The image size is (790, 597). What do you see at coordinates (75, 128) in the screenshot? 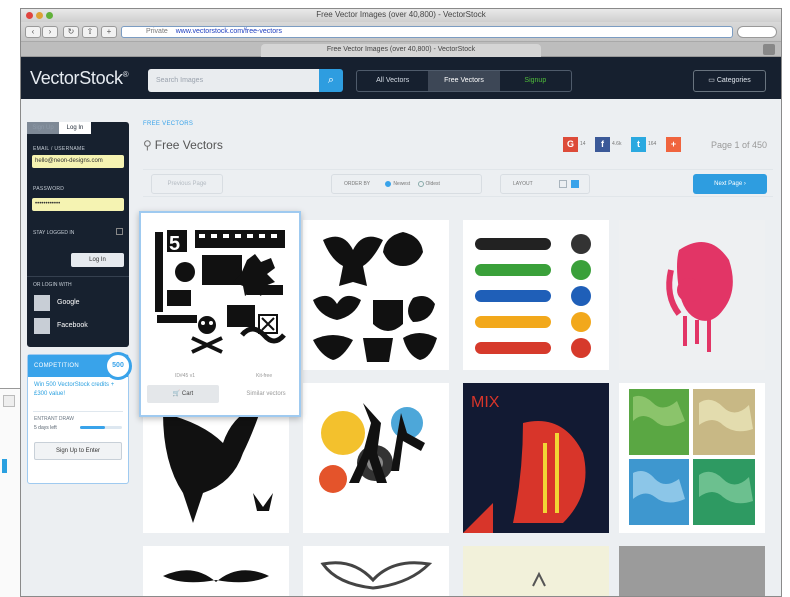
I see `tab-log-in: Log In` at bounding box center [75, 128].